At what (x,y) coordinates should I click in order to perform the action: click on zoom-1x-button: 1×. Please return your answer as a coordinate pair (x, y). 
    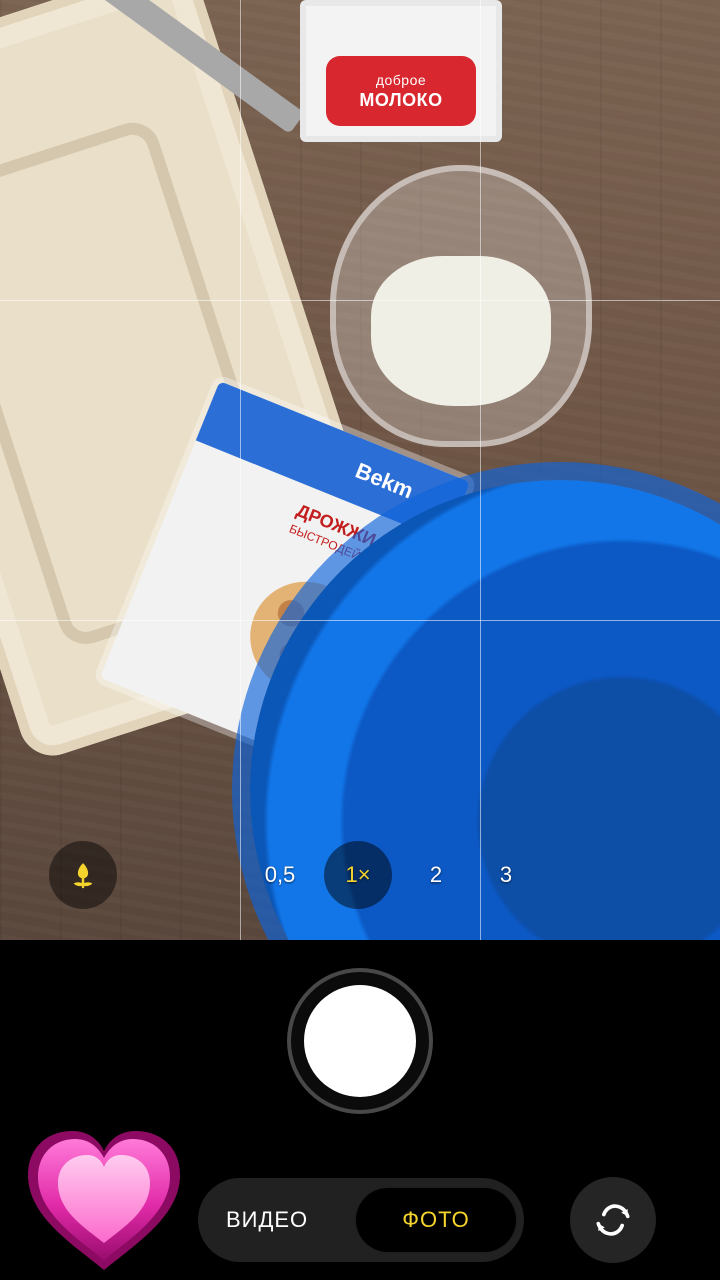
    Looking at the image, I should click on (358, 875).